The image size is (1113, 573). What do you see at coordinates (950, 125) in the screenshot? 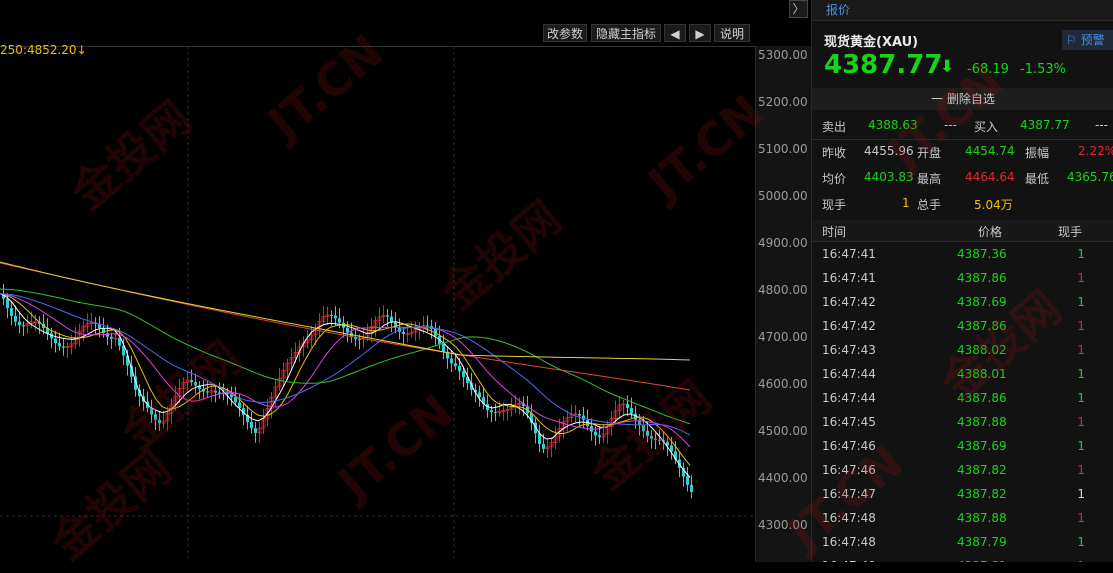
I see `sell-volume: ---` at bounding box center [950, 125].